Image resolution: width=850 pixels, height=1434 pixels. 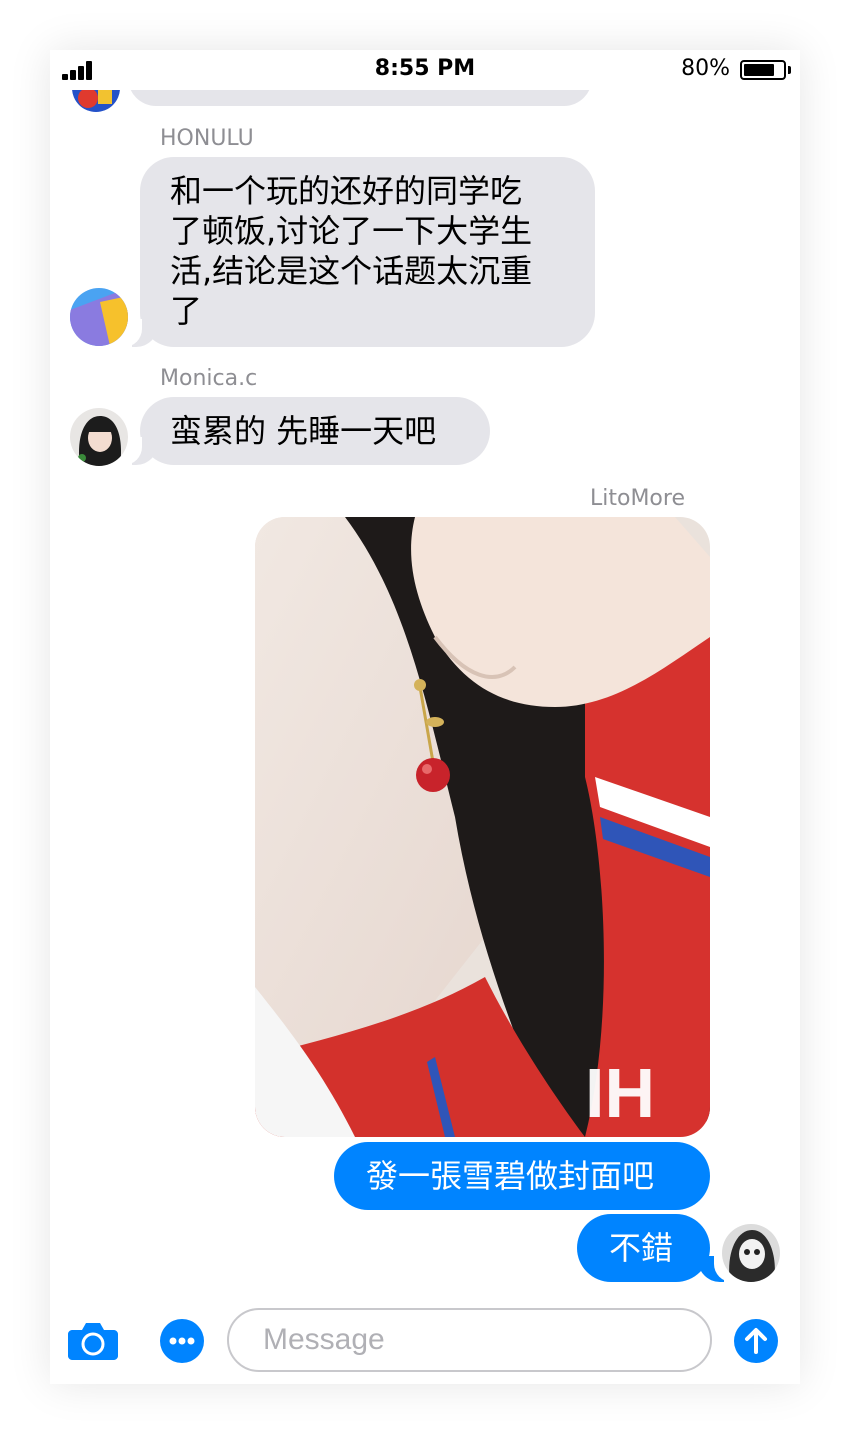 I want to click on battery-fill, so click(x=759, y=70).